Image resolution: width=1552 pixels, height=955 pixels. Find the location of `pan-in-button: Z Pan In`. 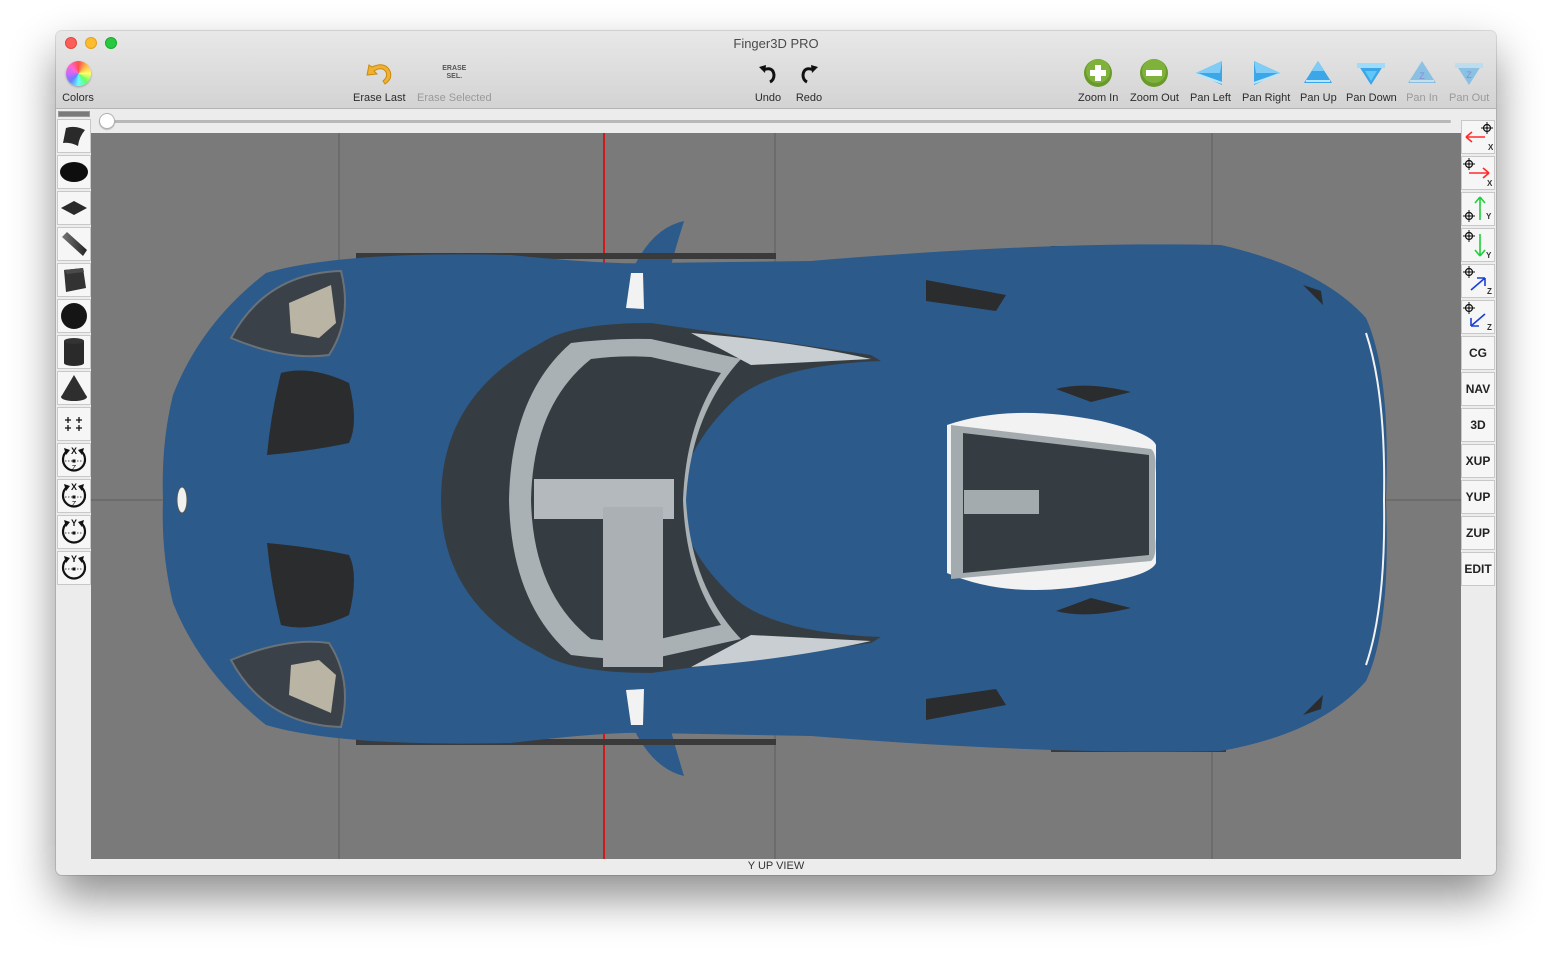

pan-in-button: Z Pan In is located at coordinates (1422, 80).